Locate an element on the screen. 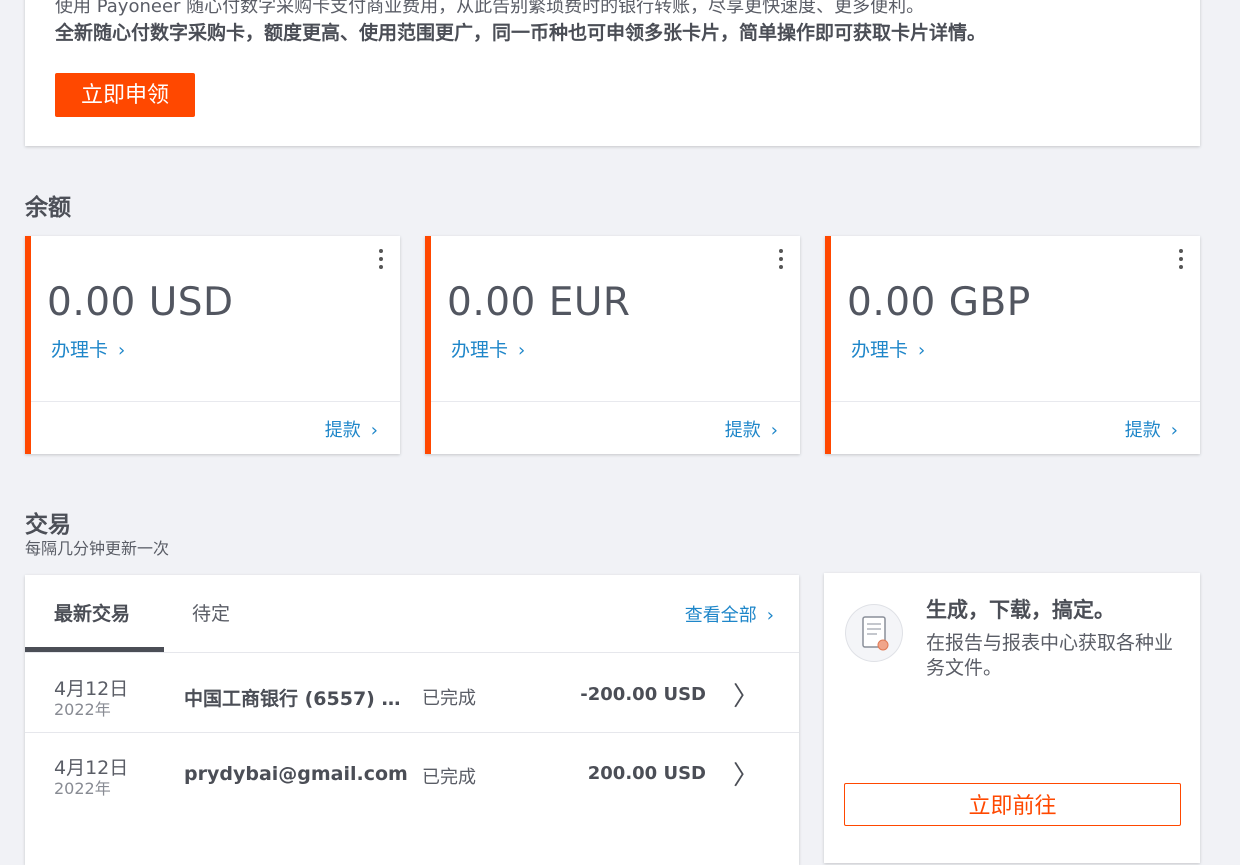  apply-now-button: 立即申领 is located at coordinates (125, 95).